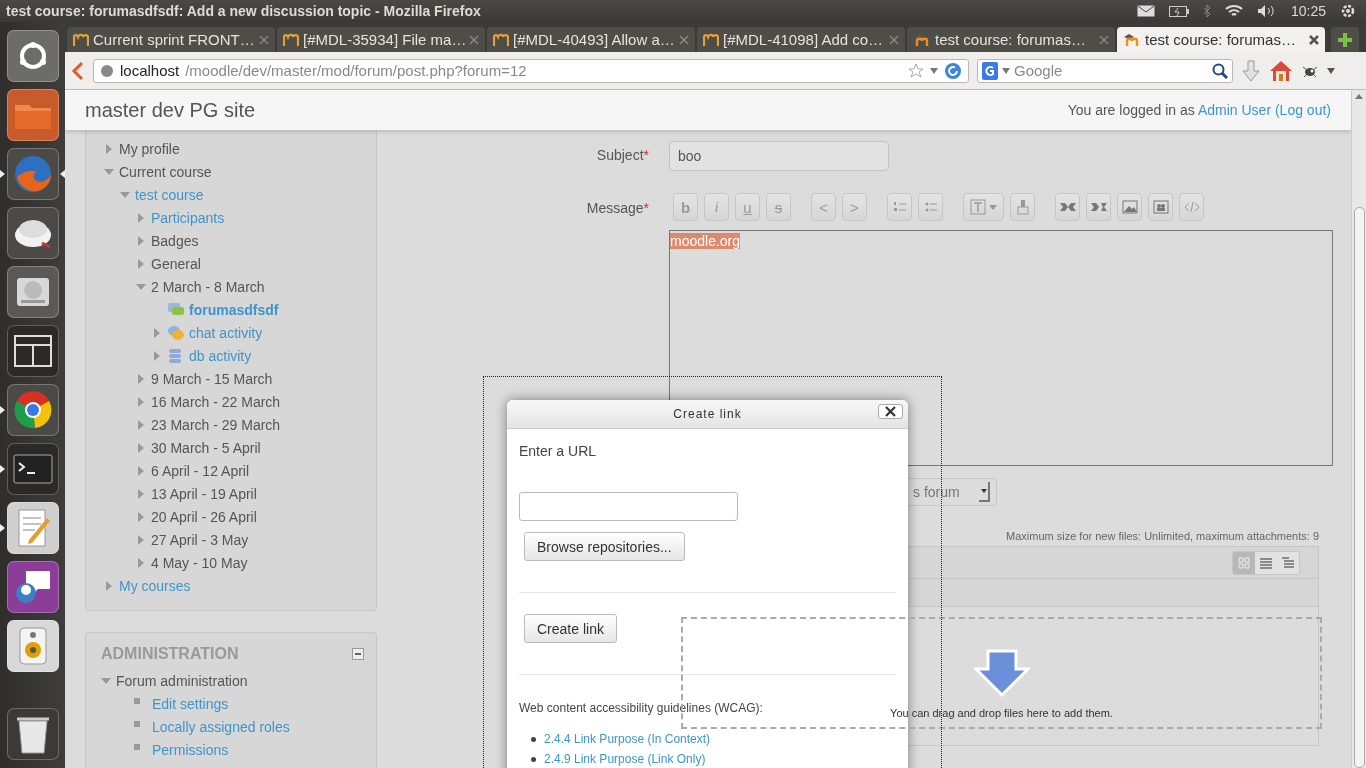  What do you see at coordinates (32, 469) in the screenshot?
I see `terminal-icon` at bounding box center [32, 469].